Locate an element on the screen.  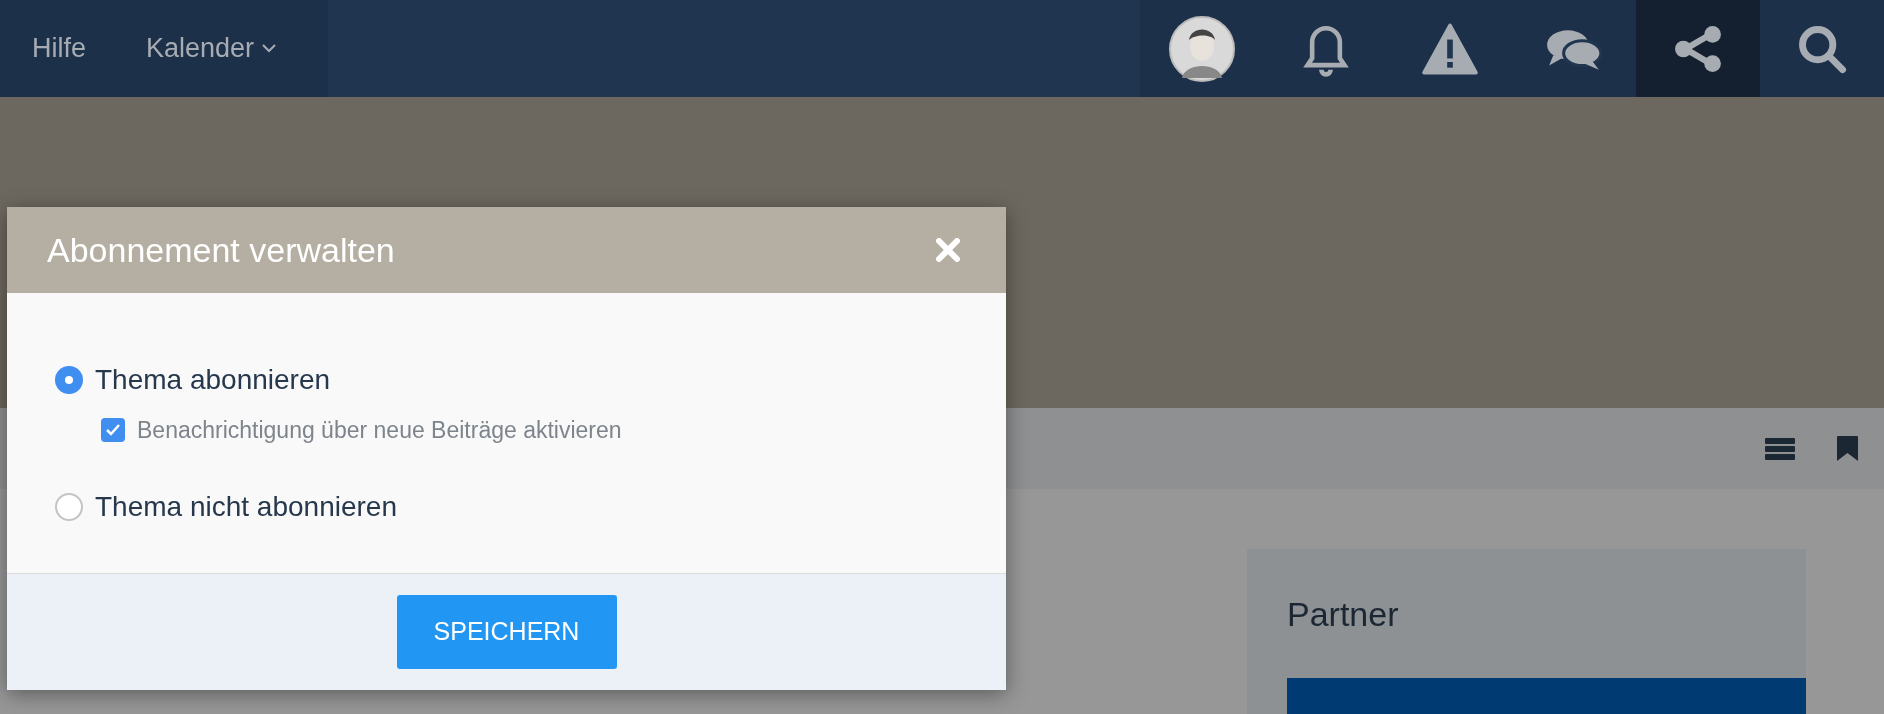
save-button: SPEICHERN is located at coordinates (506, 632).